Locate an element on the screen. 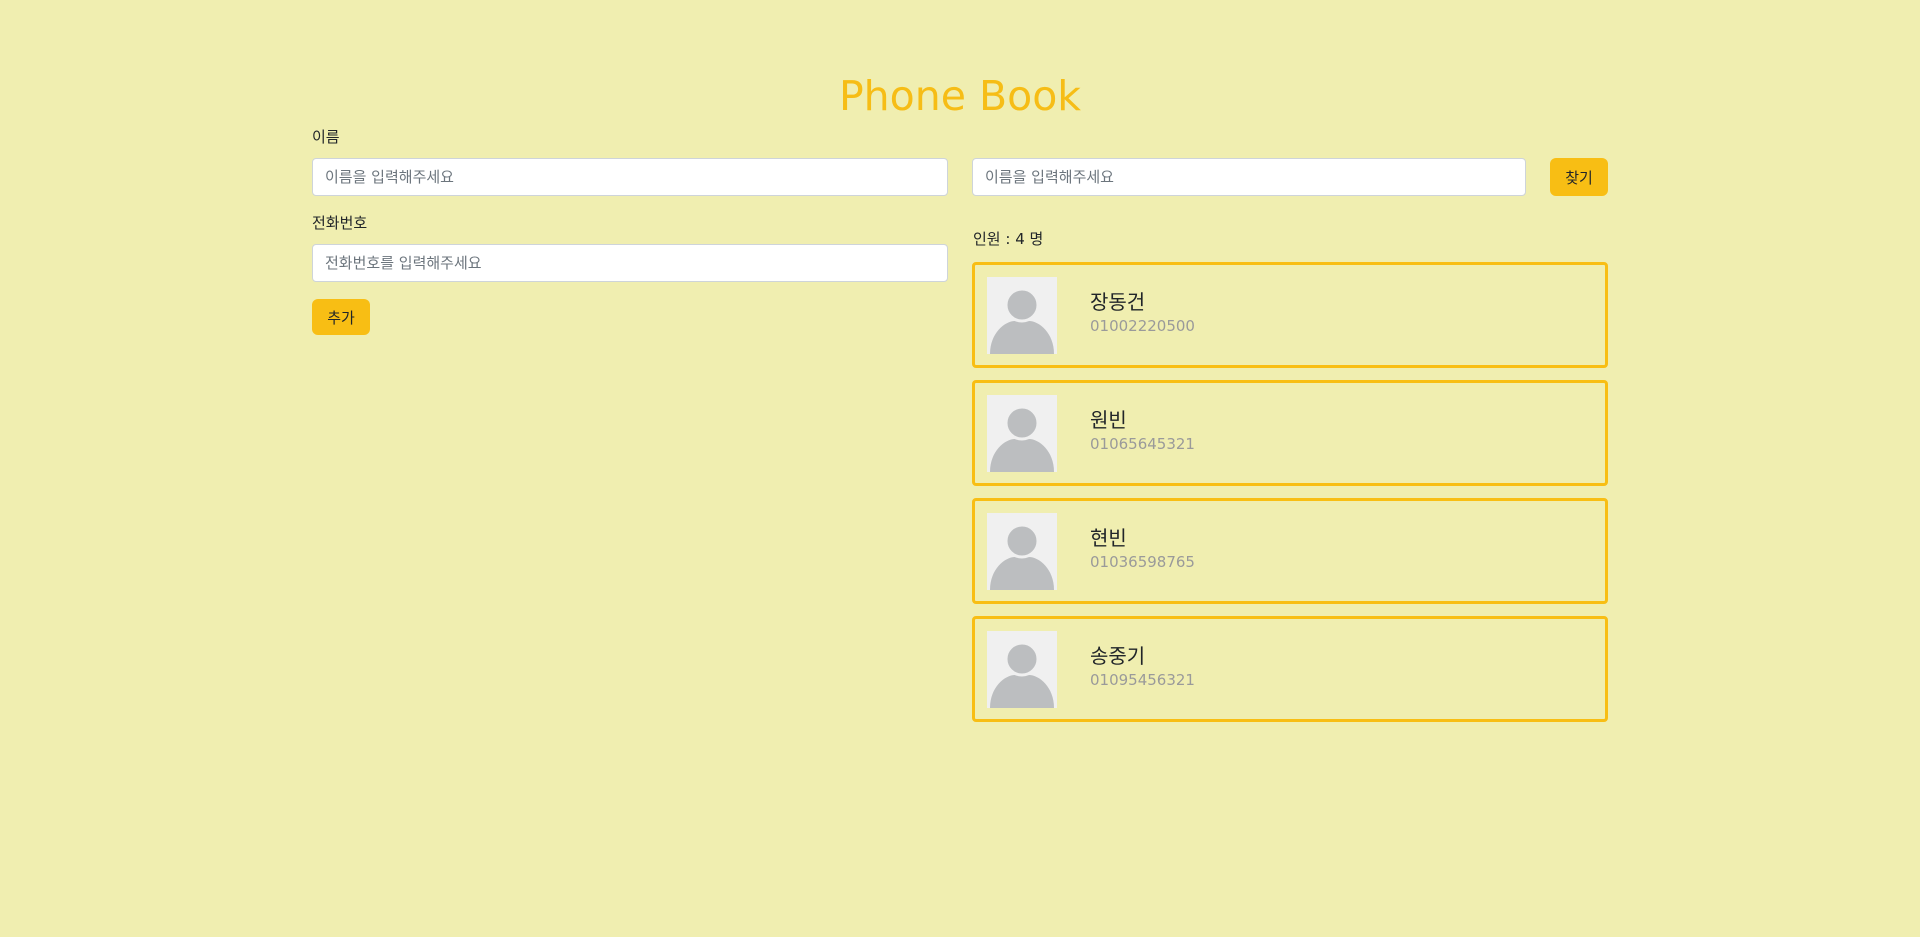 The height and width of the screenshot is (937, 1920). contact-count: 인원 : 4 명 is located at coordinates (1008, 239).